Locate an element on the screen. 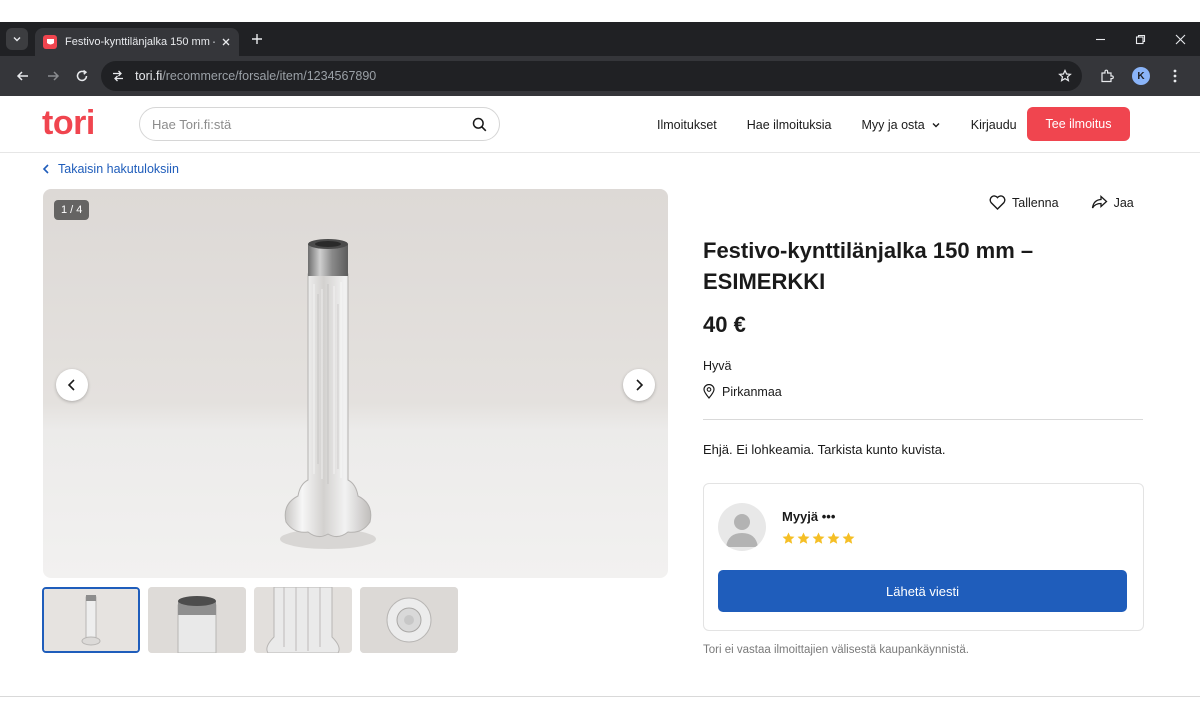 The height and width of the screenshot is (720, 1200). product-image is located at coordinates (328, 394).